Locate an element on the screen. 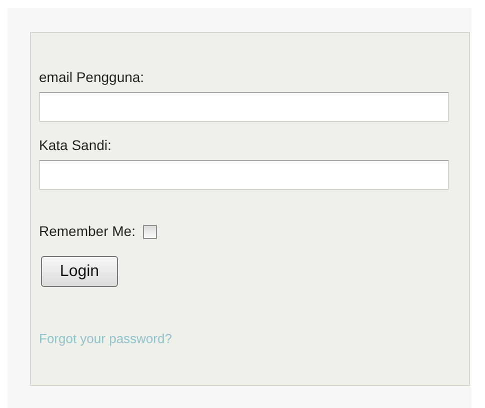  field-label: email Pengguna: is located at coordinates (91, 77).